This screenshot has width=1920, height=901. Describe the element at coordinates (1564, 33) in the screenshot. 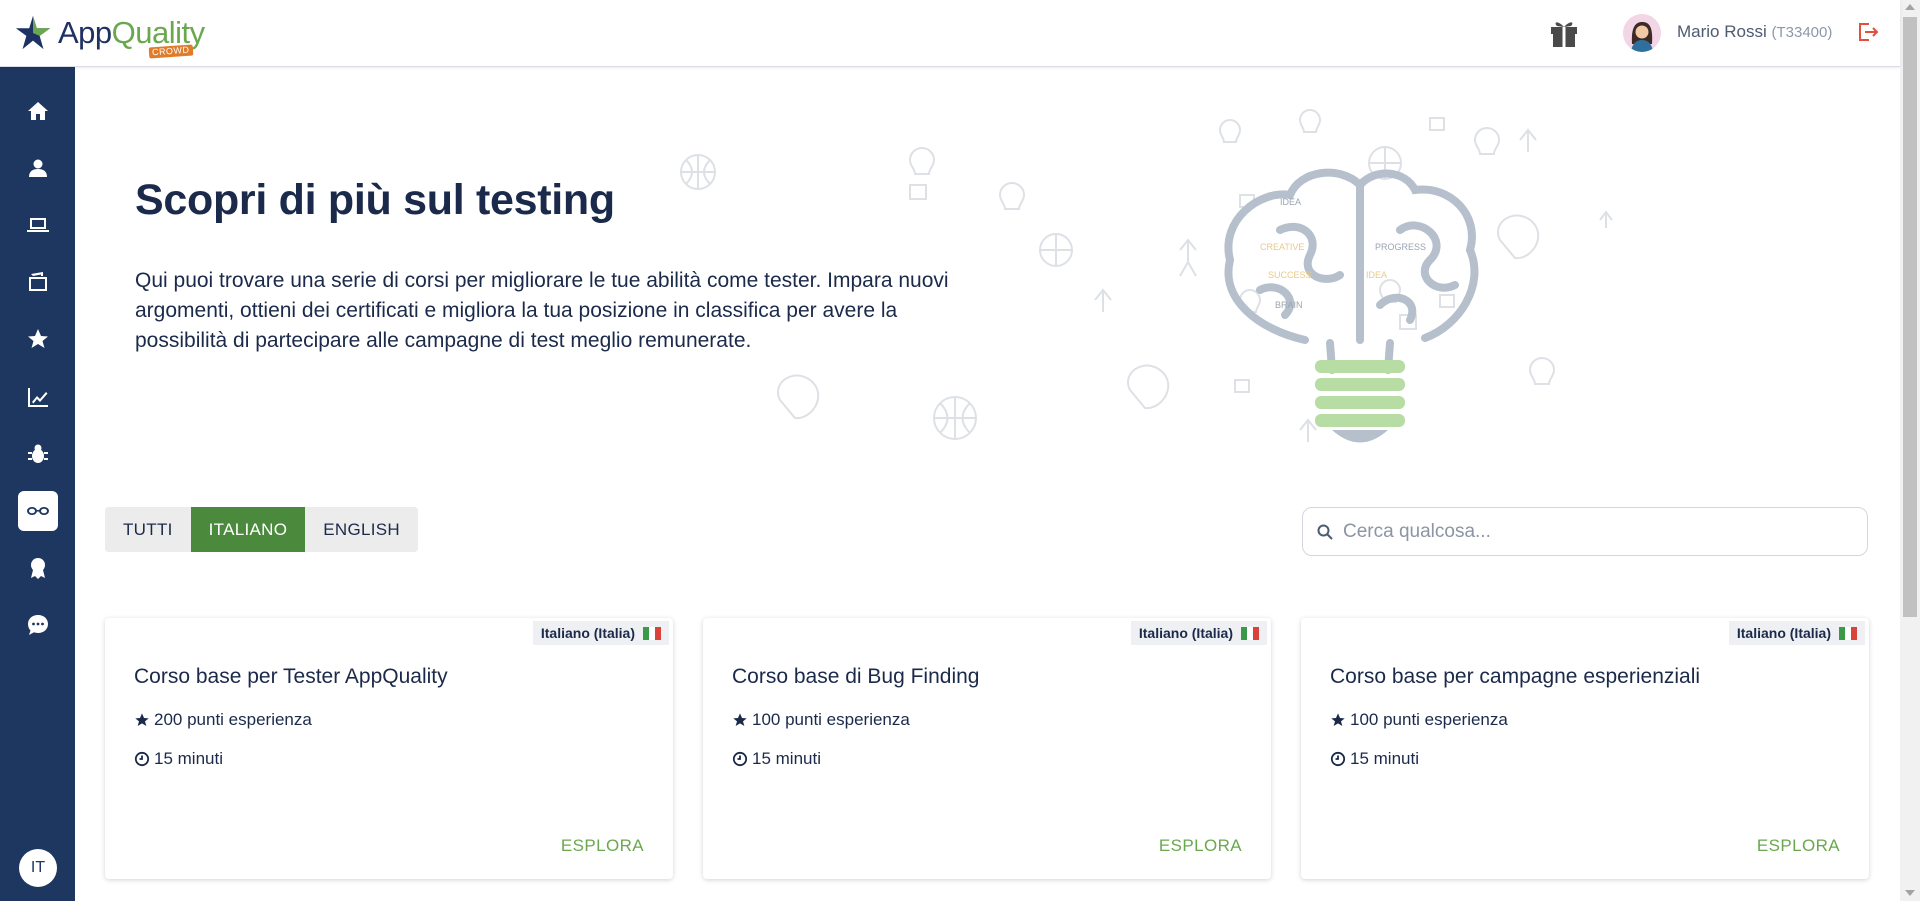

I see `gift-icon` at that location.